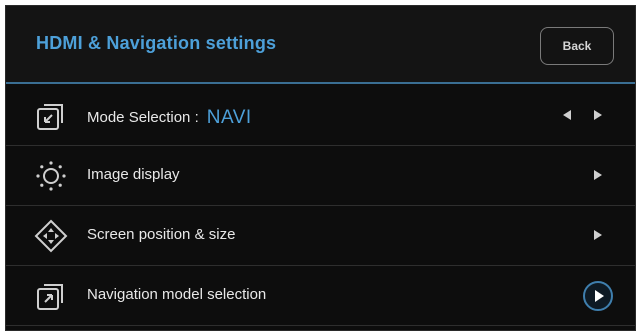 This screenshot has width=641, height=335. I want to click on arrow-left-icon, so click(567, 115).